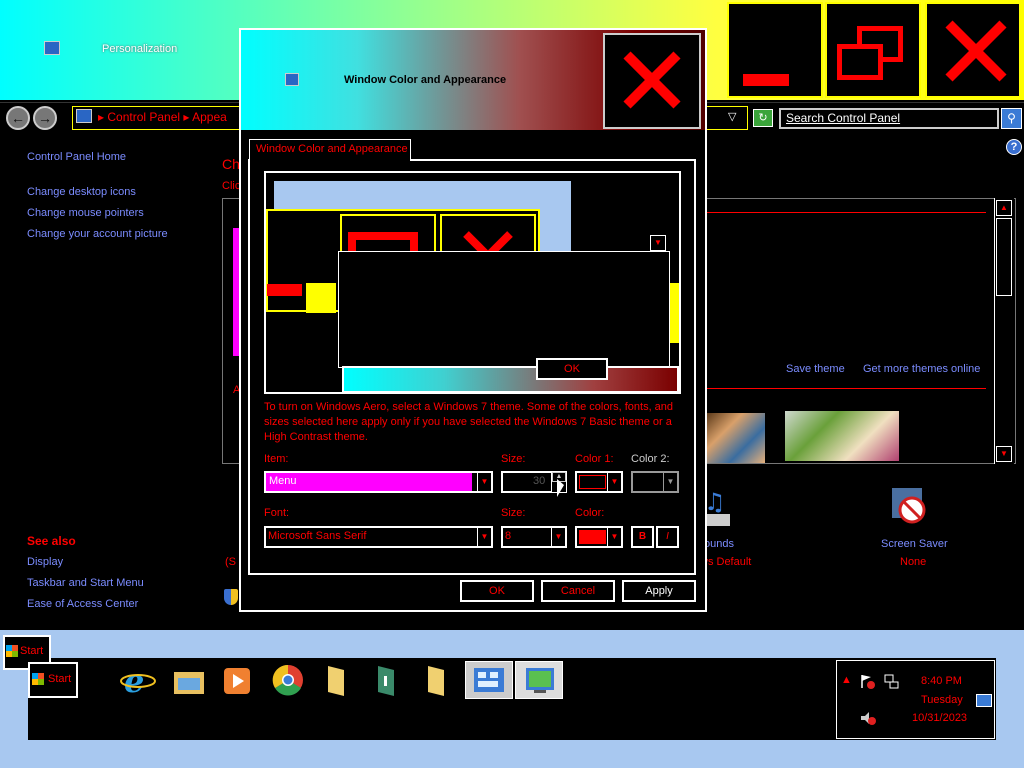 This screenshot has height=768, width=1024. What do you see at coordinates (1014, 147) in the screenshot?
I see `help-icon: ?` at bounding box center [1014, 147].